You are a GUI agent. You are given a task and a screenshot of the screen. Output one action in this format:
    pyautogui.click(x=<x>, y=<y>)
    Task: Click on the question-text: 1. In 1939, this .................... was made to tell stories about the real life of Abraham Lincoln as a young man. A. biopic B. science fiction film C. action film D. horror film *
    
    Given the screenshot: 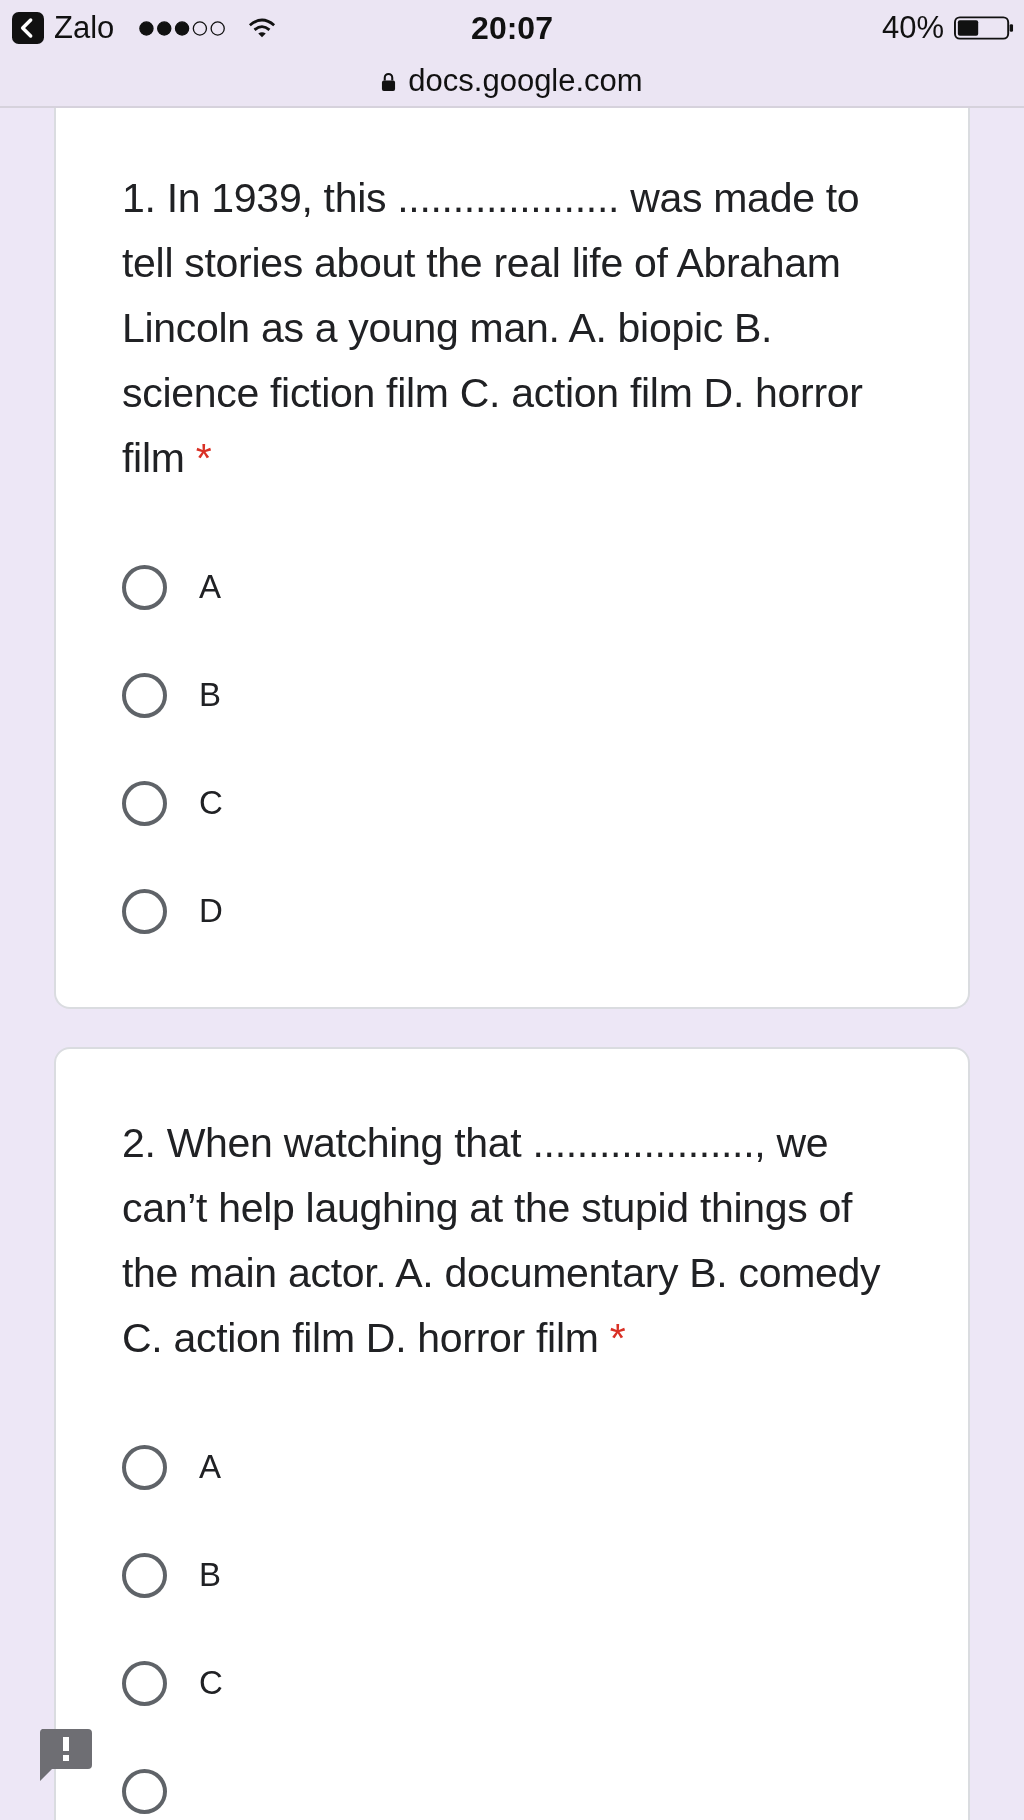 What is the action you would take?
    pyautogui.click(x=493, y=328)
    